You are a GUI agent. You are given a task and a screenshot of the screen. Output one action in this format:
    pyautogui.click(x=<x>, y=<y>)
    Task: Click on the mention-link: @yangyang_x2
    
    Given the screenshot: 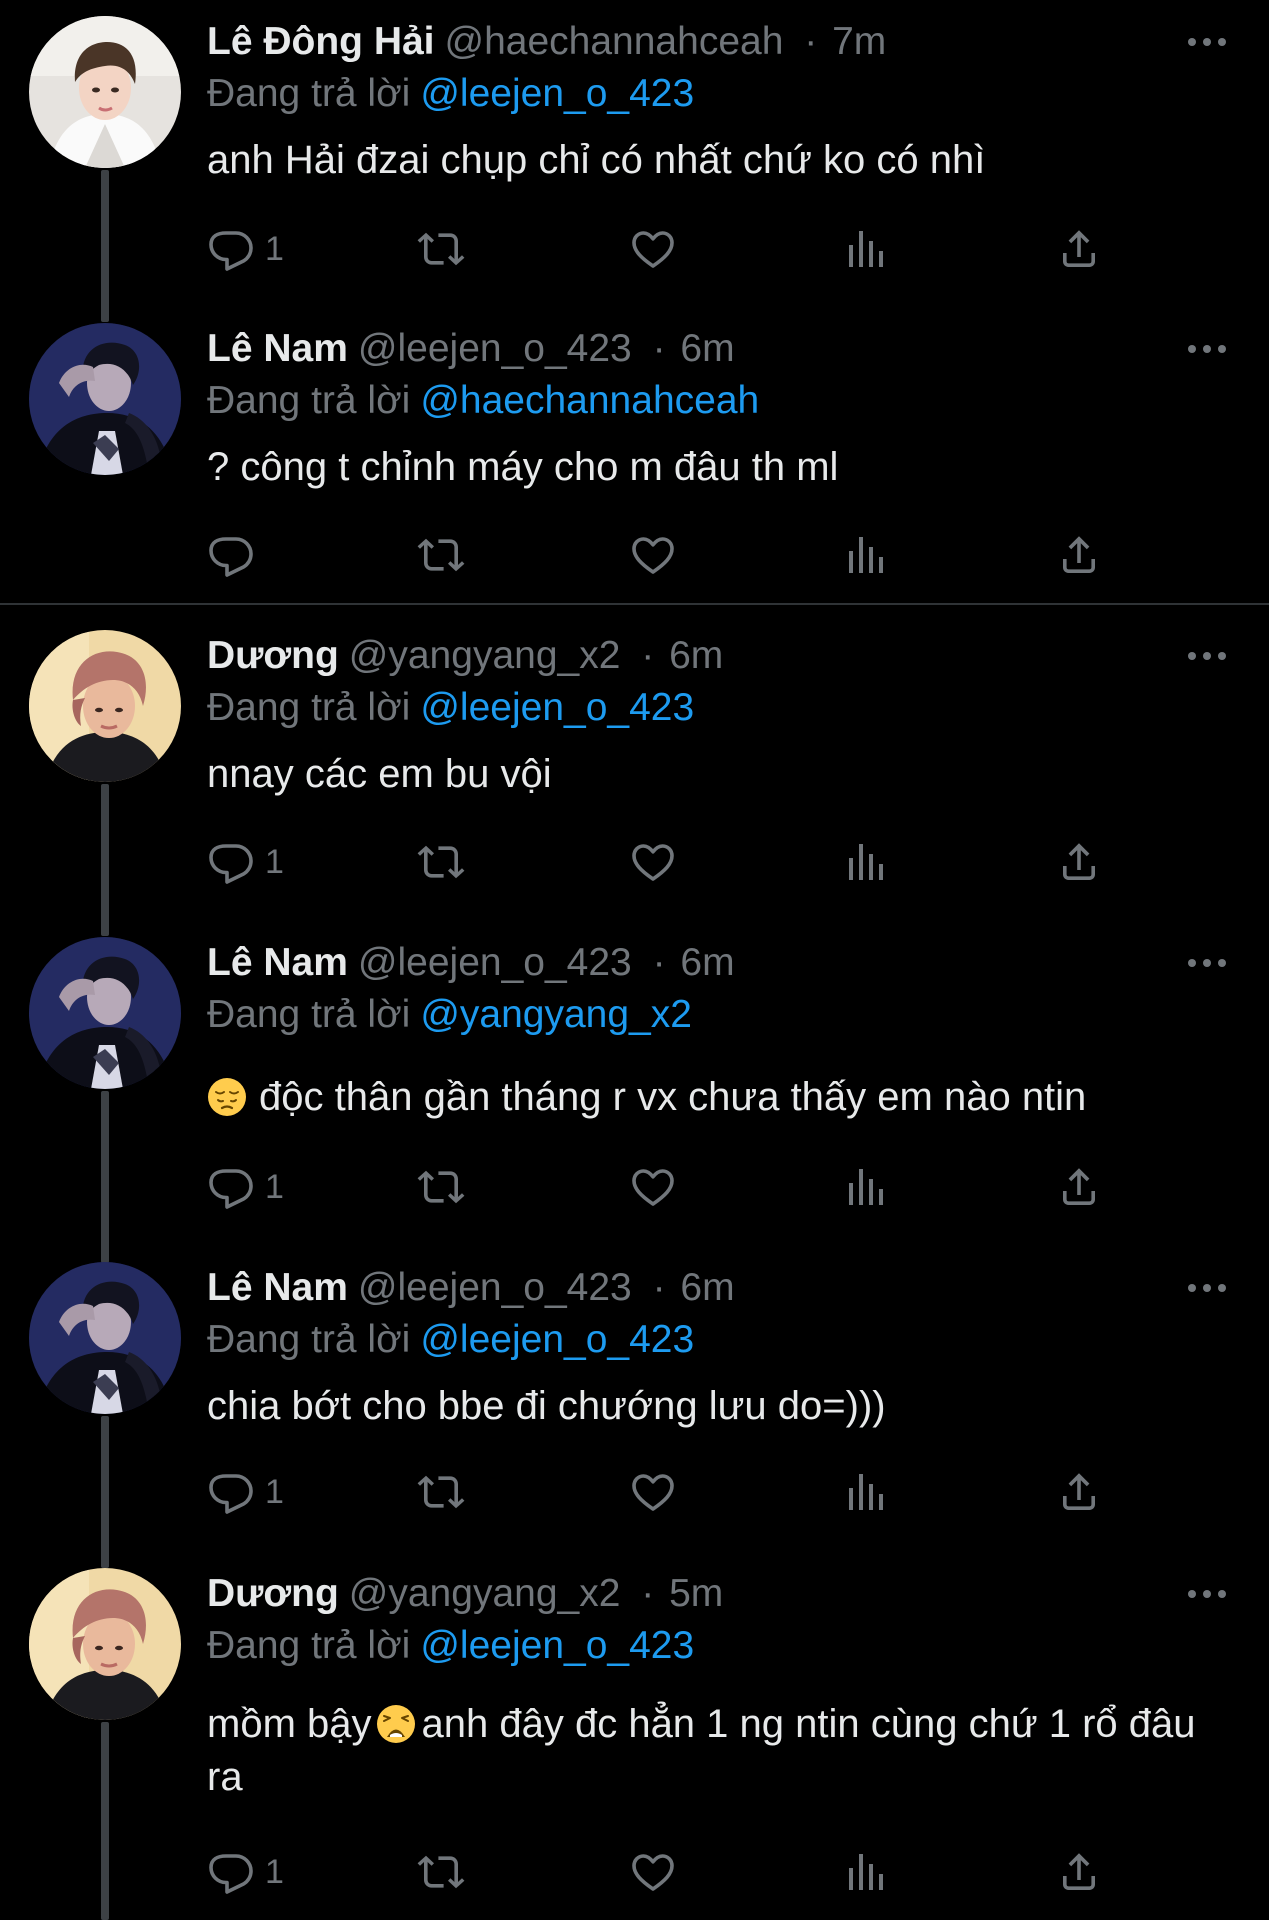 What is the action you would take?
    pyautogui.click(x=556, y=1014)
    